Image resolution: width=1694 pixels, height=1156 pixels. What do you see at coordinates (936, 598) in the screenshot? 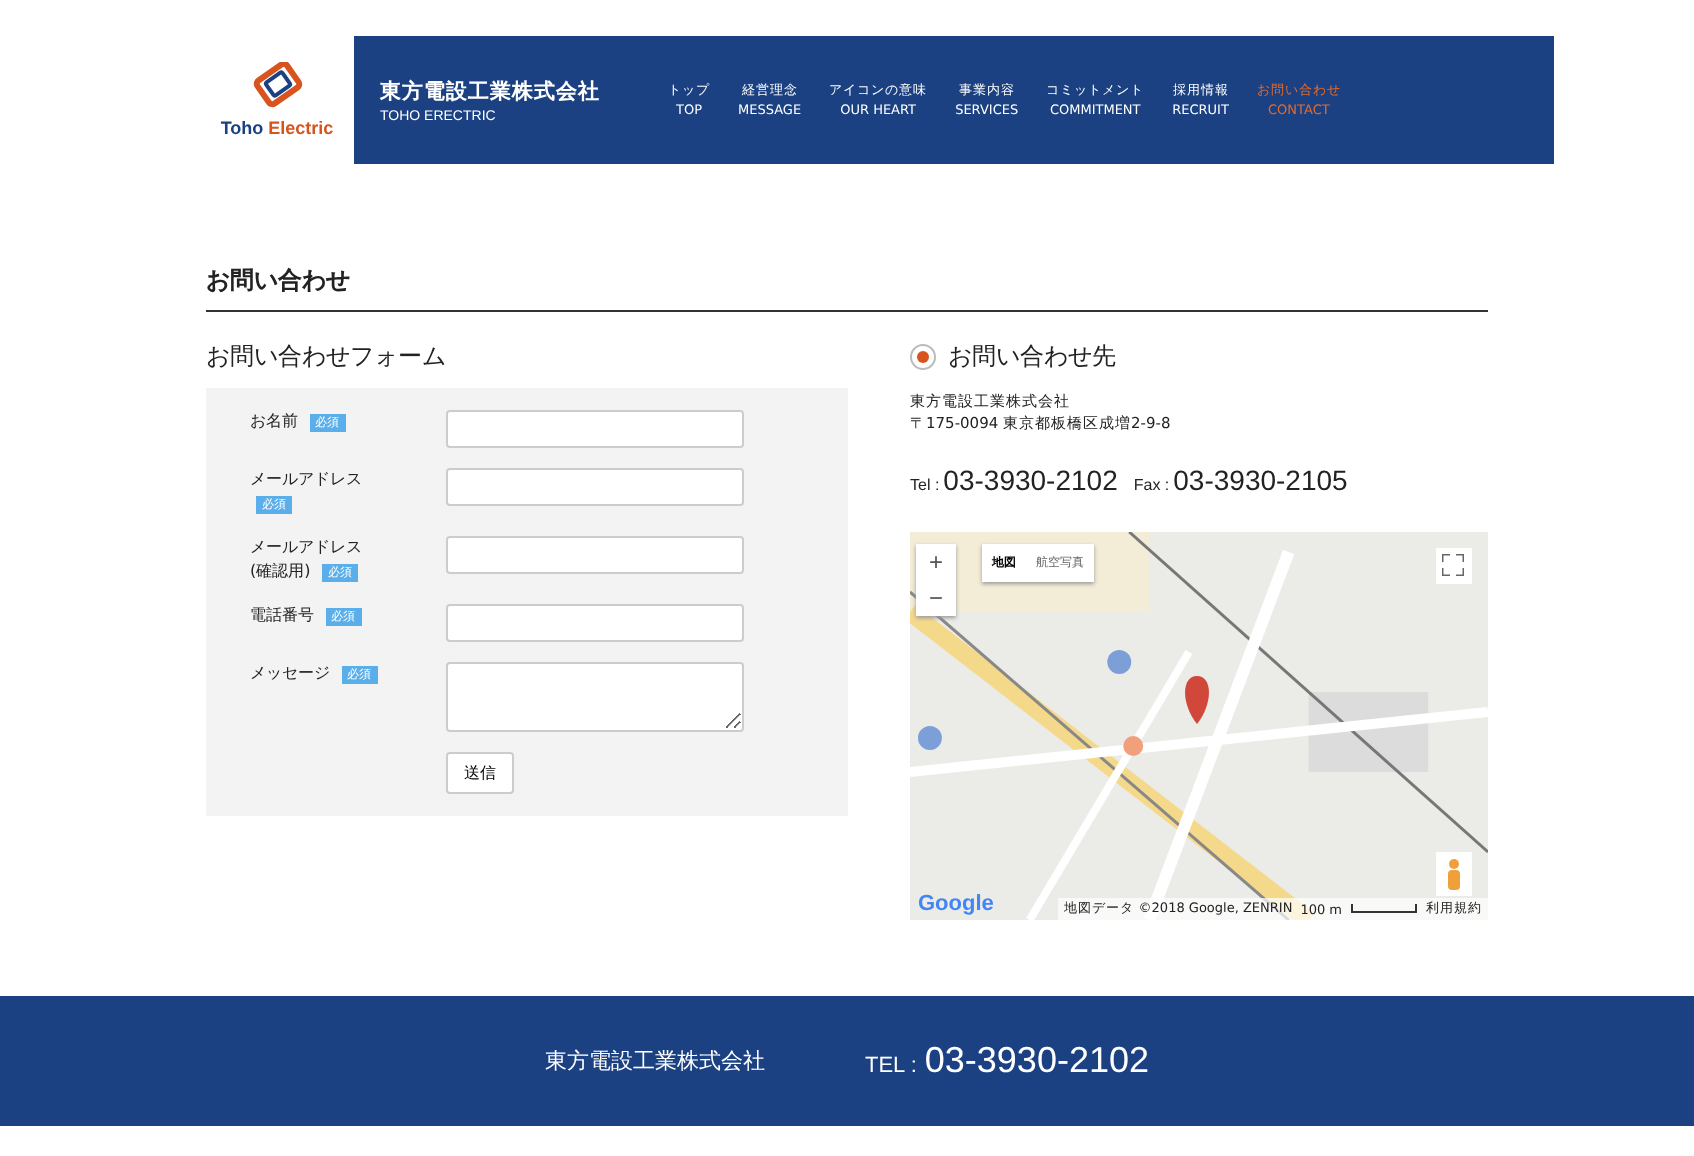
I see `zoom-out-button: −` at bounding box center [936, 598].